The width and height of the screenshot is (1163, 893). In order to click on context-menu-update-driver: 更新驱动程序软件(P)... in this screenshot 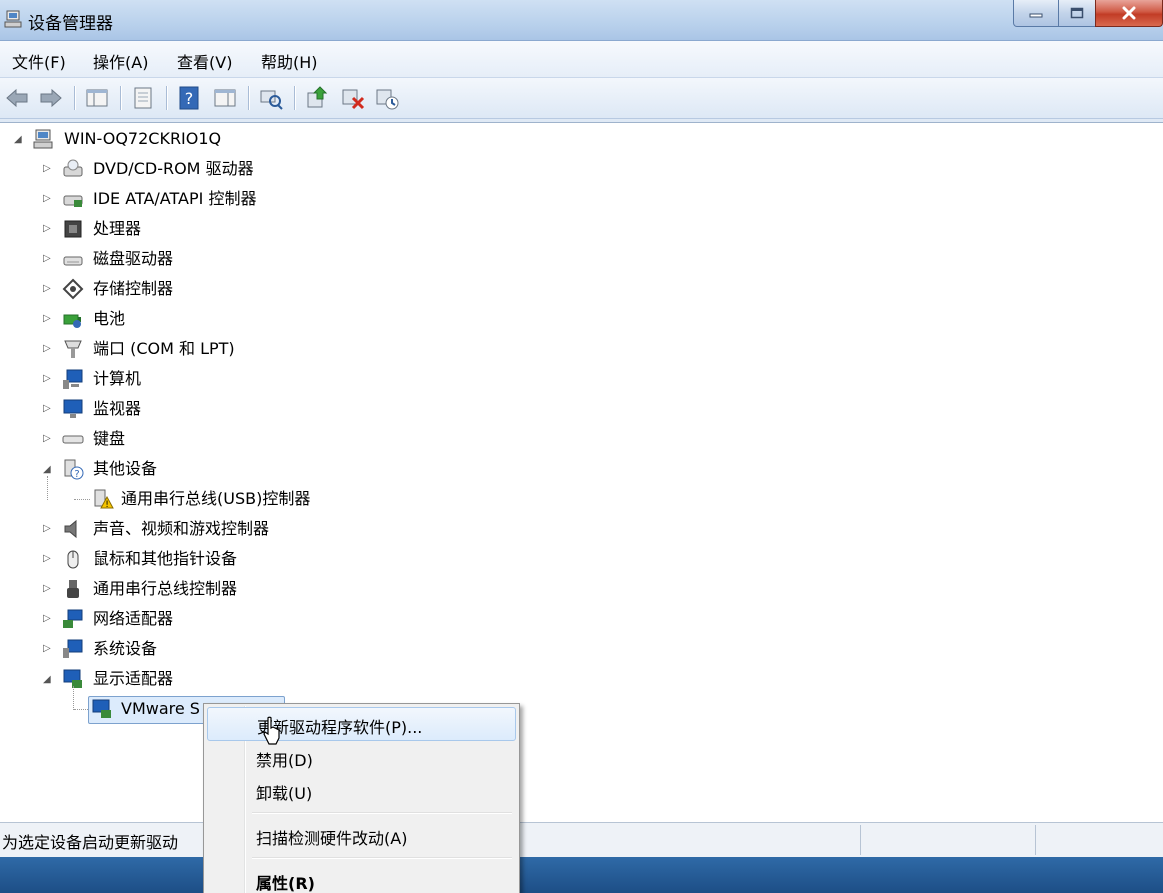, I will do `click(361, 724)`.